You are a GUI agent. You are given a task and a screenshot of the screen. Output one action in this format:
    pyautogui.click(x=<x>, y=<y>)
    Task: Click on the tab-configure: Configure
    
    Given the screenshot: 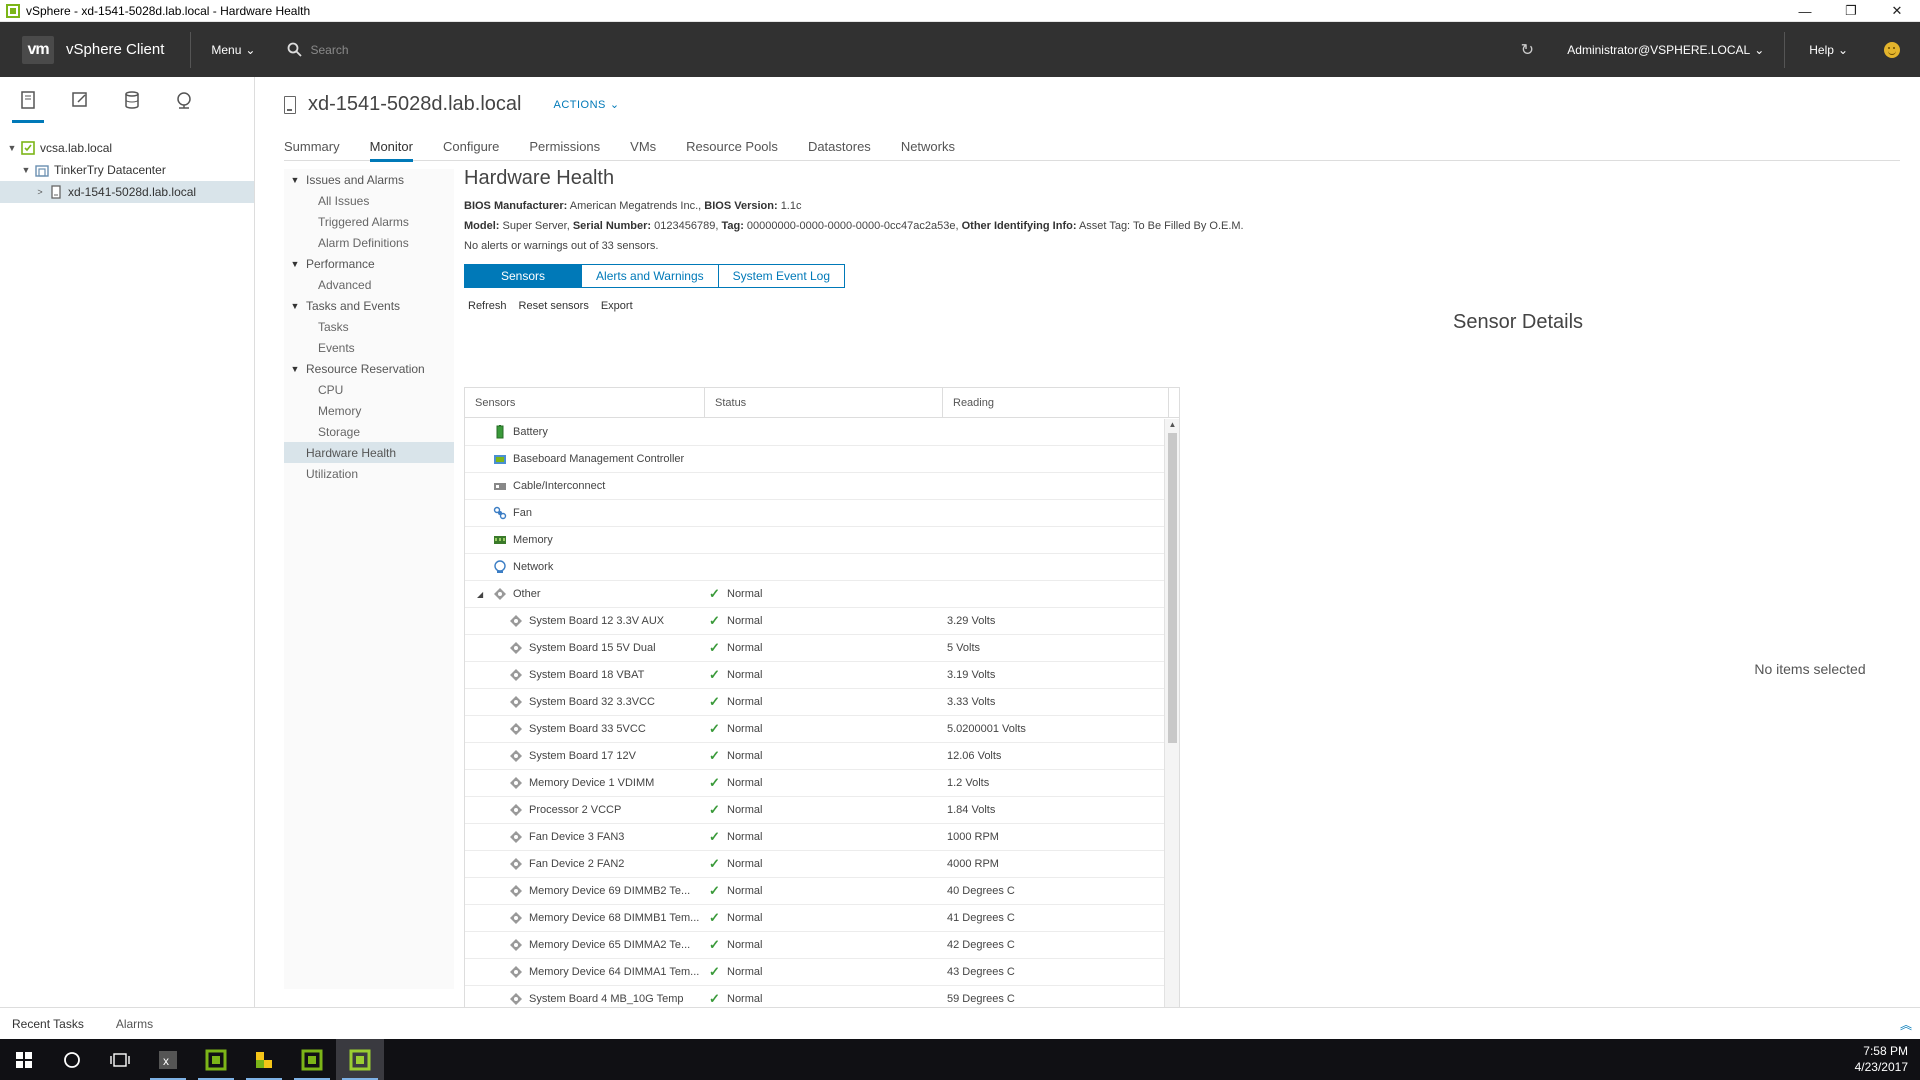 What is the action you would take?
    pyautogui.click(x=478, y=146)
    